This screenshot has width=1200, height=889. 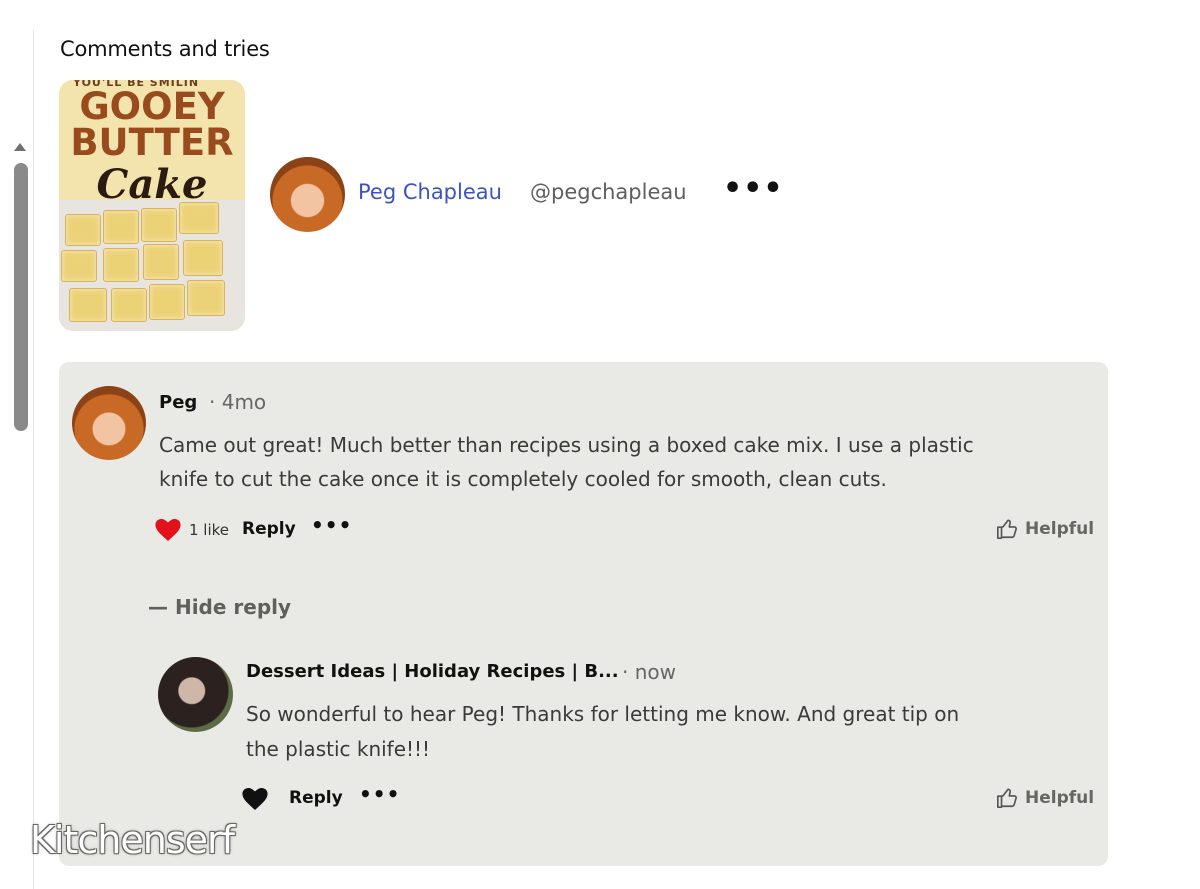 What do you see at coordinates (109, 423) in the screenshot?
I see `commenter-avatar` at bounding box center [109, 423].